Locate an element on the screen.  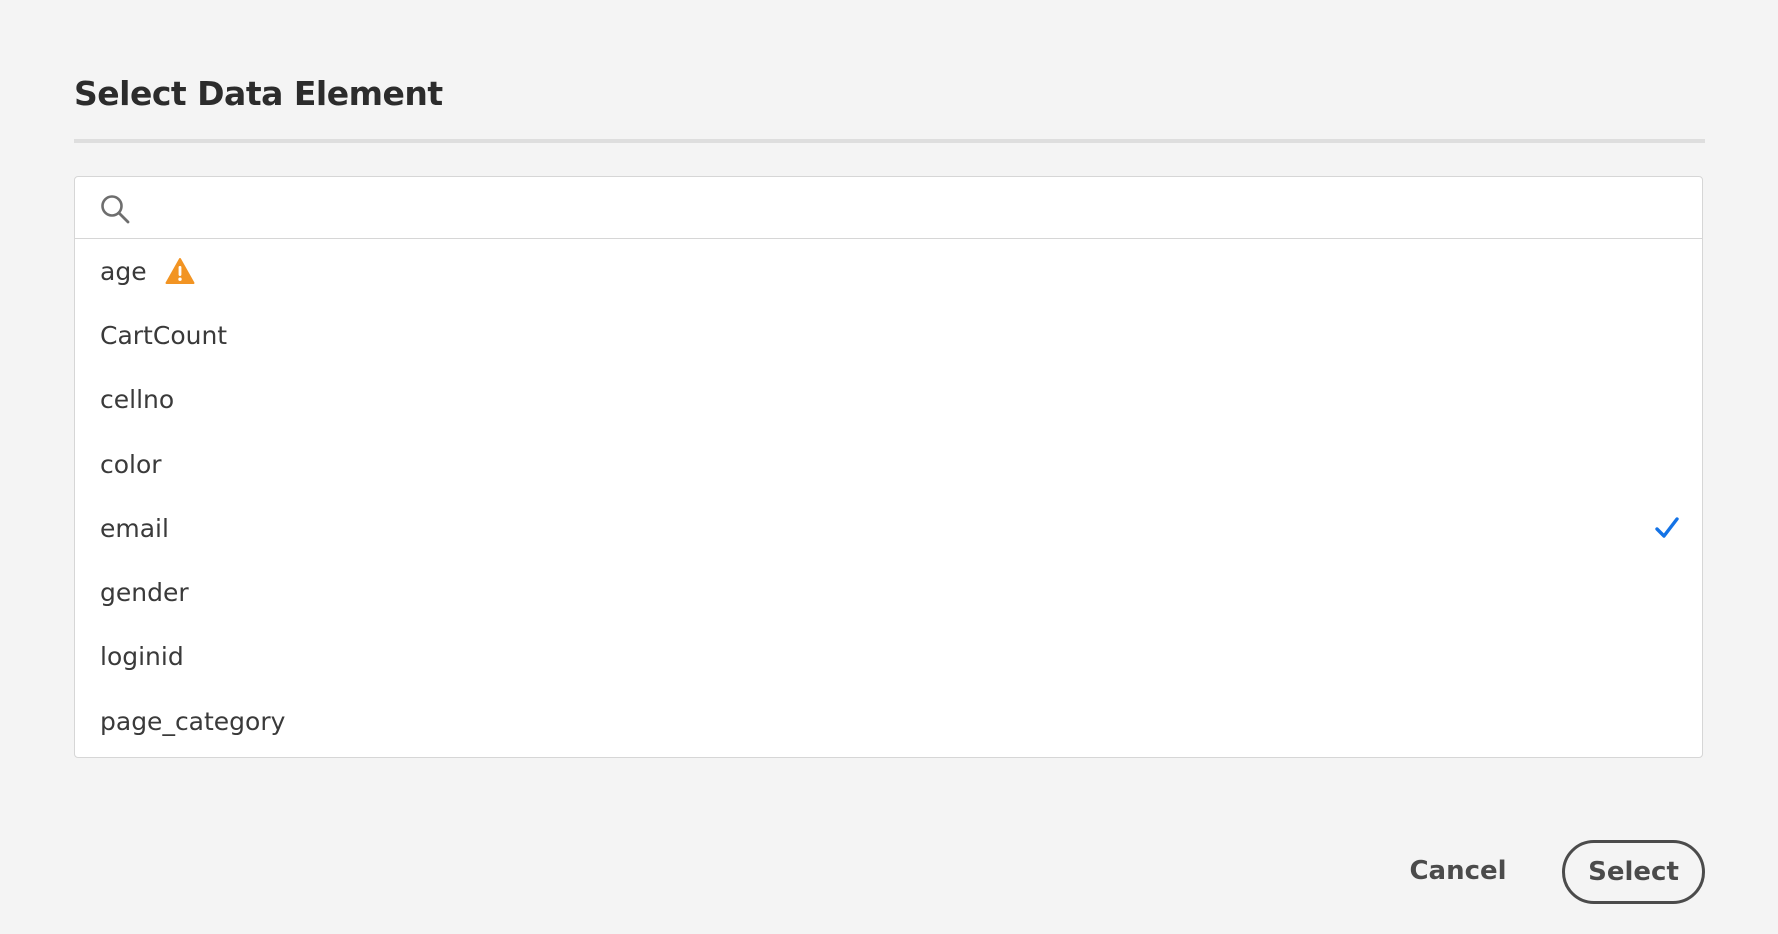
list-item-loginid: loginid is located at coordinates (888, 657).